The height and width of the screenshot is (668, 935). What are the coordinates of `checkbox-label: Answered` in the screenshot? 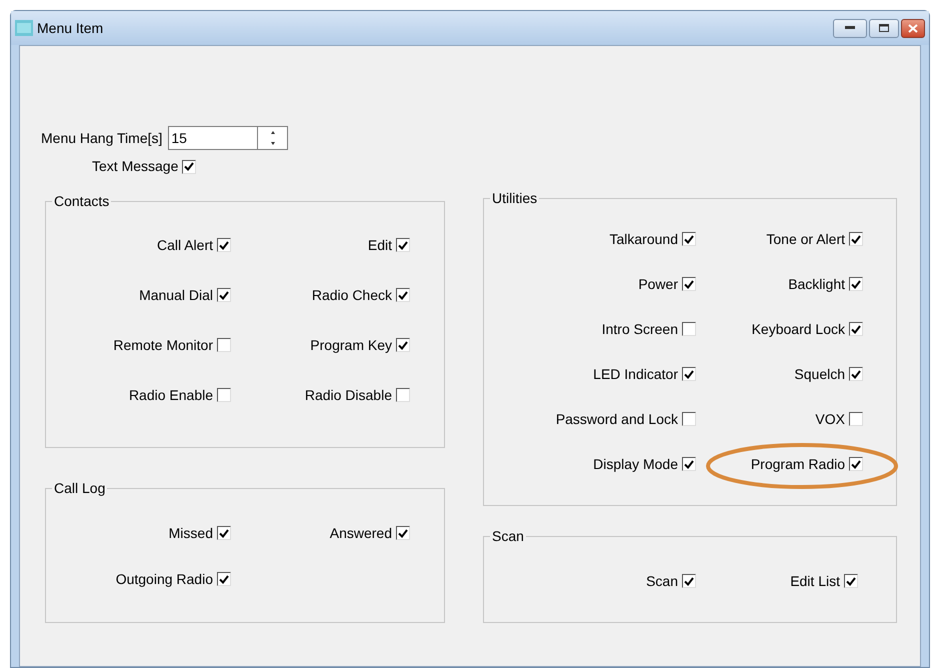 It's located at (361, 533).